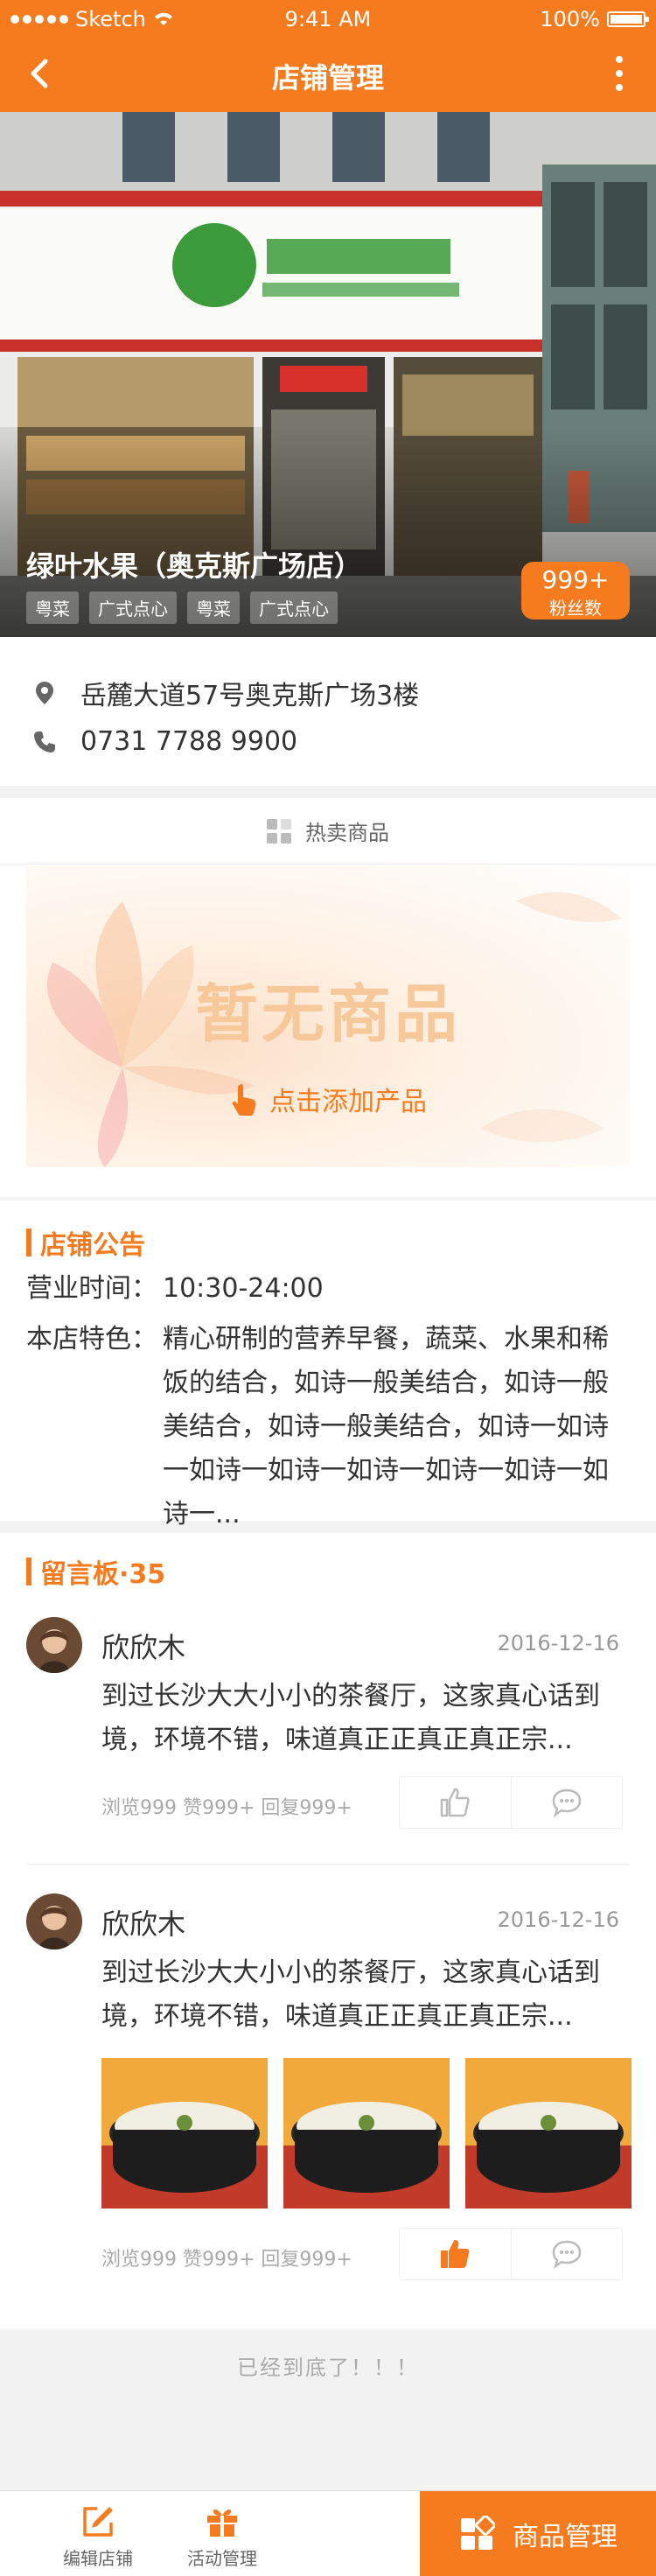  I want to click on business-hours-value: 10:30-24:00, so click(243, 1288).